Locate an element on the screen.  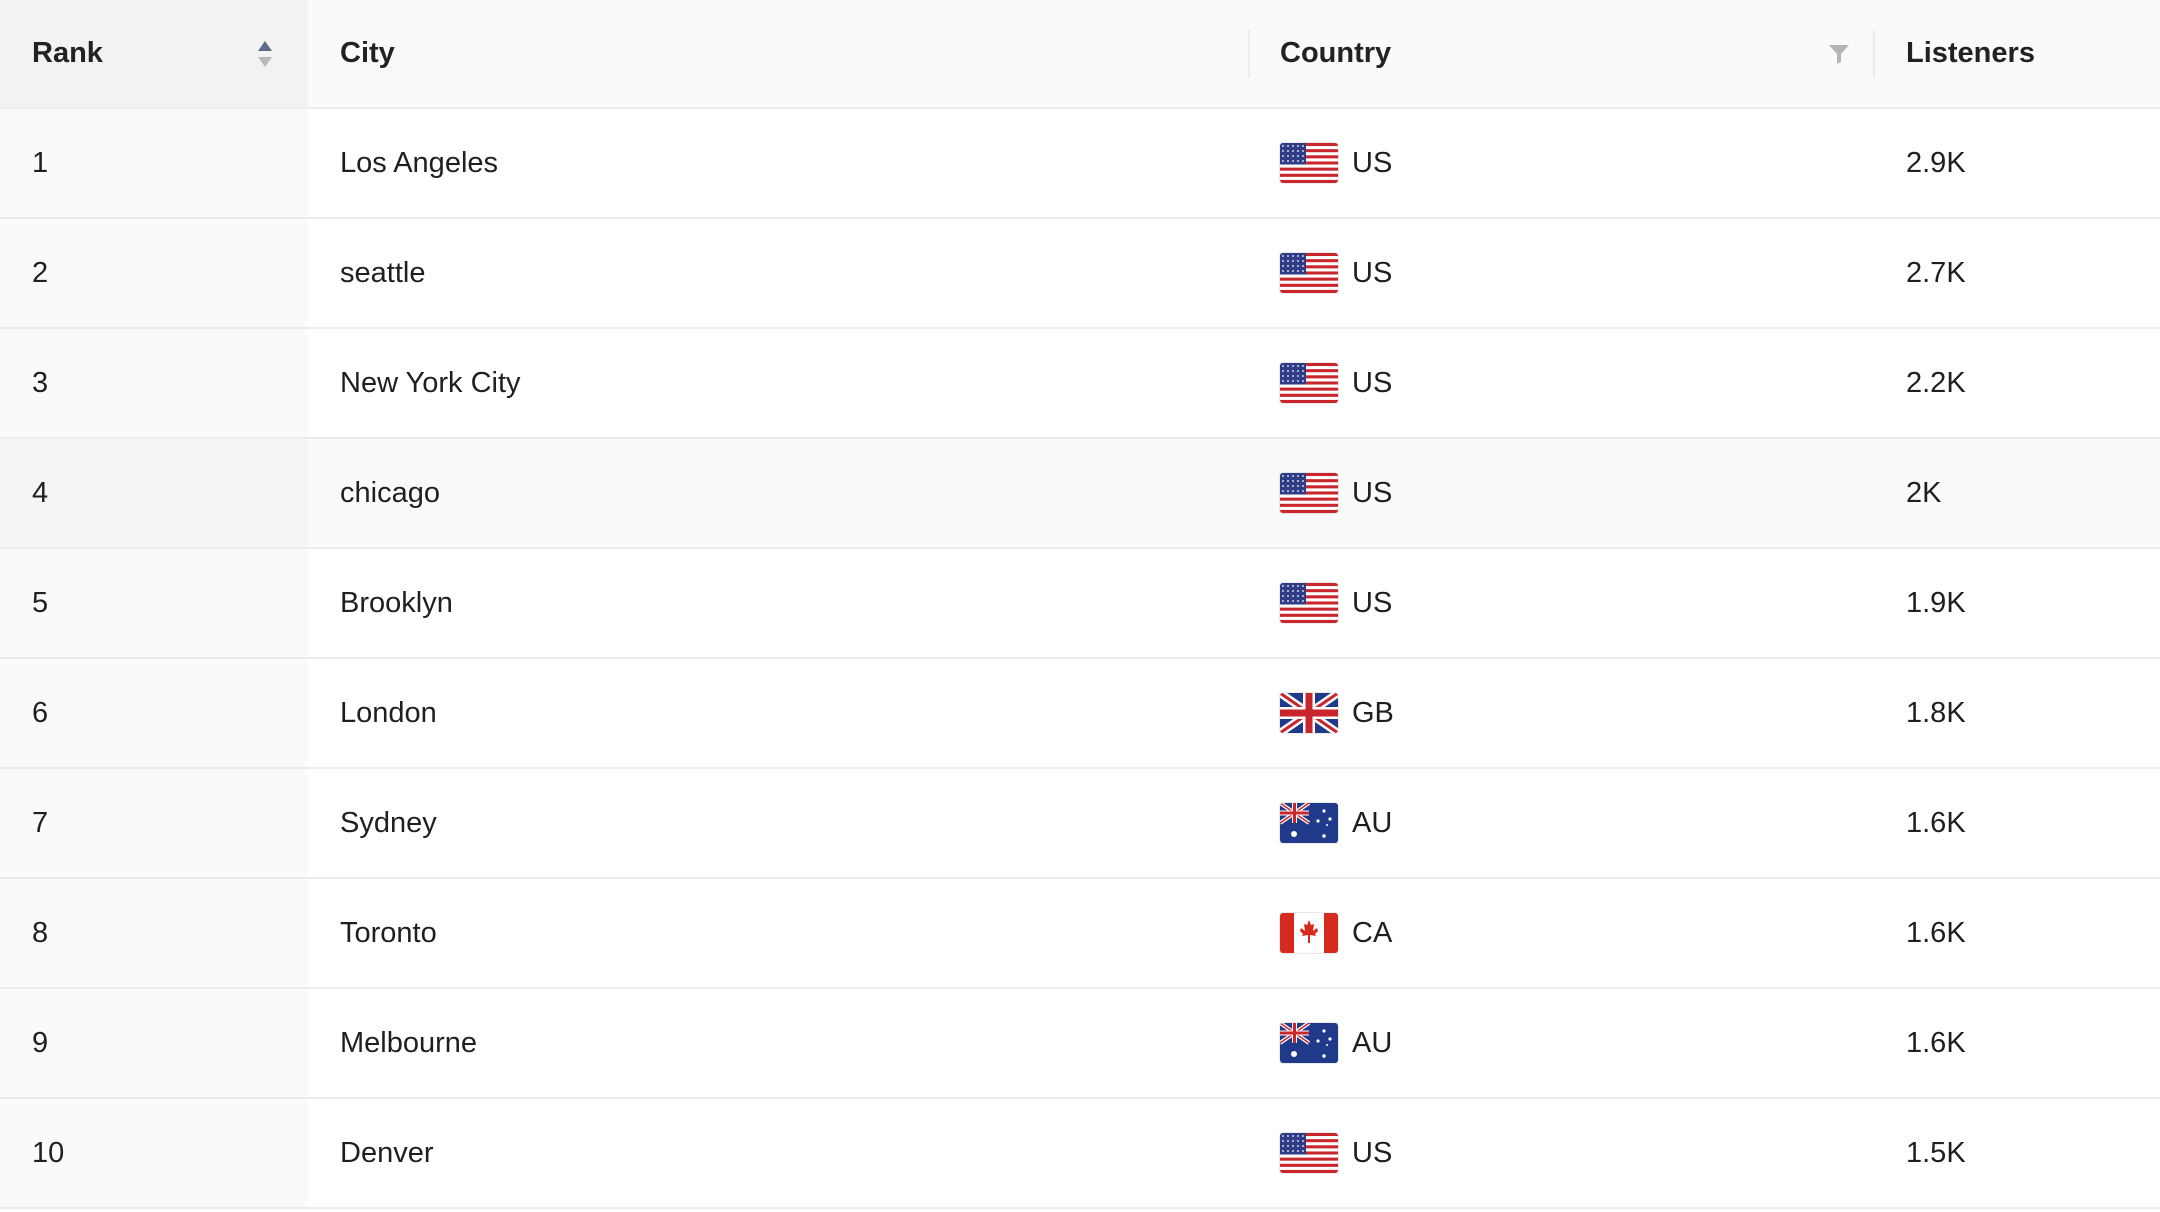
rank-cell: 4 is located at coordinates (154, 493).